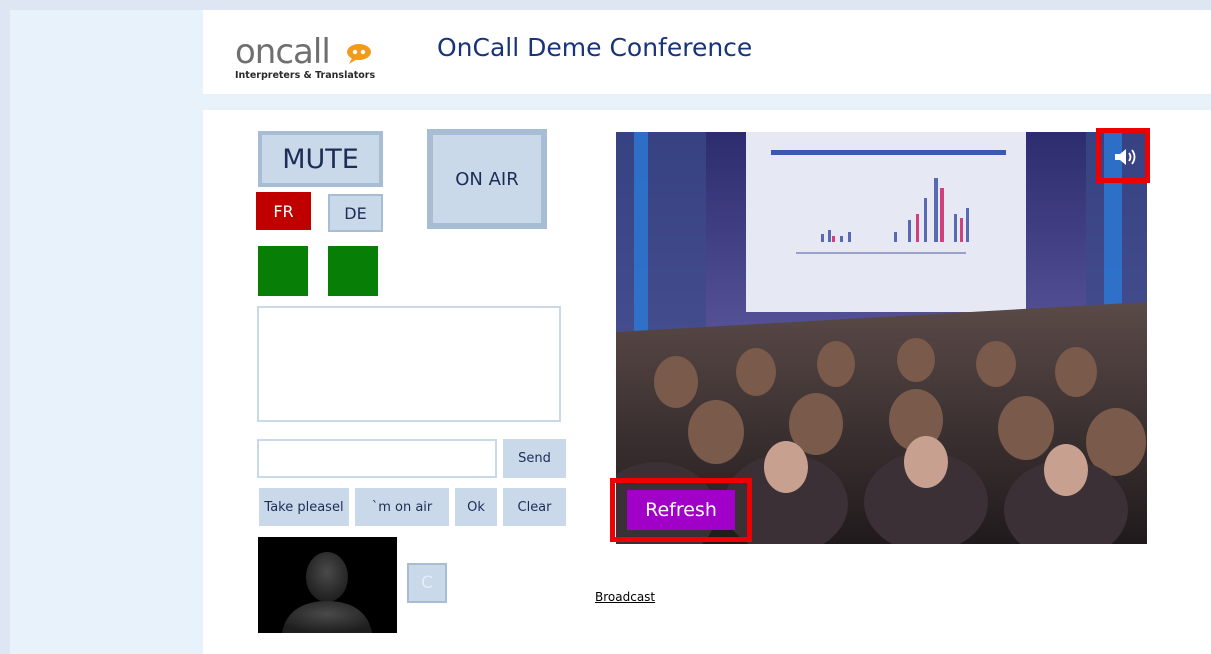 This screenshot has width=1211, height=654. I want to click on user-silhouette-icon, so click(327, 592).